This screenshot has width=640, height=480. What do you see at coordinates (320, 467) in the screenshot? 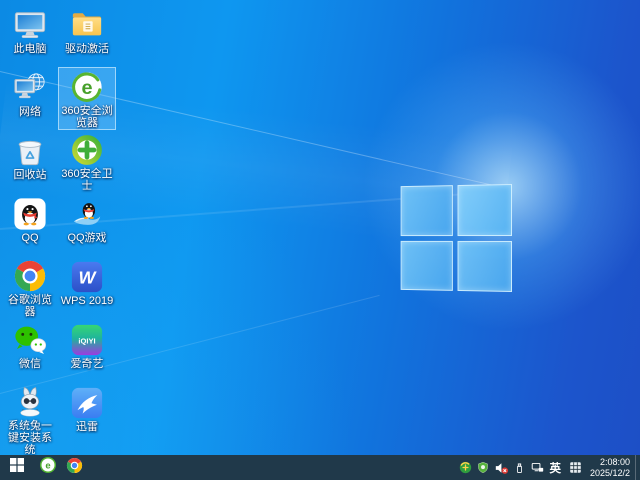
I see `taskbar: e 英 2:08:00 2025/12/2` at bounding box center [320, 467].